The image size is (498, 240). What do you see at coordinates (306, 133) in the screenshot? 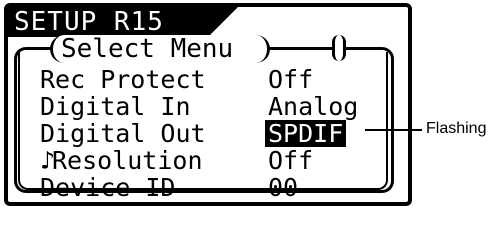
I see `menu-item-value-flashing: SPDIF` at bounding box center [306, 133].